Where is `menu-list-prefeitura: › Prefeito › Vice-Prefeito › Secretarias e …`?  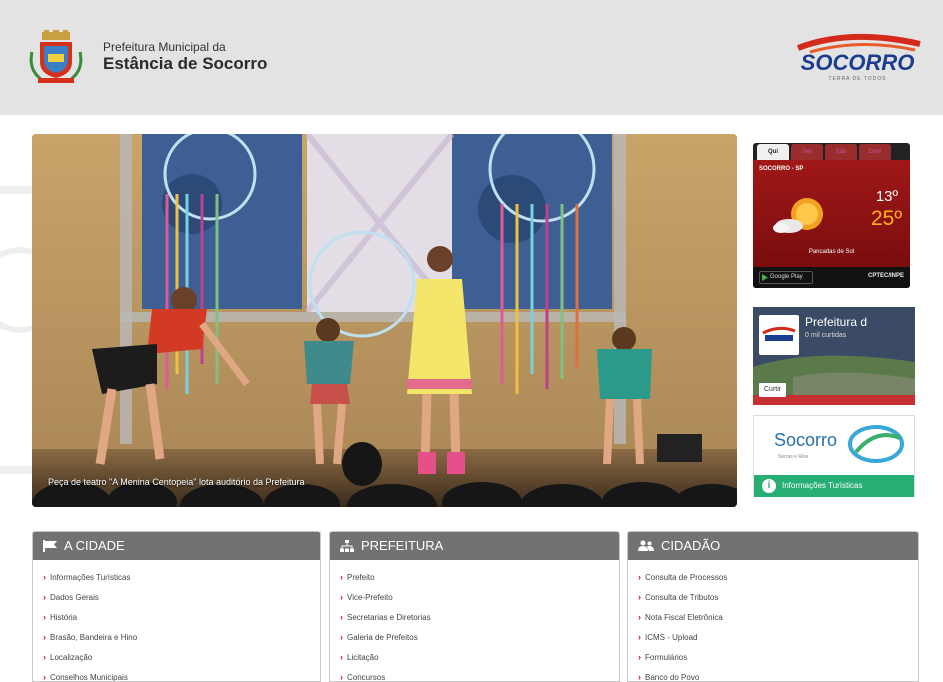 menu-list-prefeitura: › Prefeito › Vice-Prefeito › Secretarias e … is located at coordinates (474, 621).